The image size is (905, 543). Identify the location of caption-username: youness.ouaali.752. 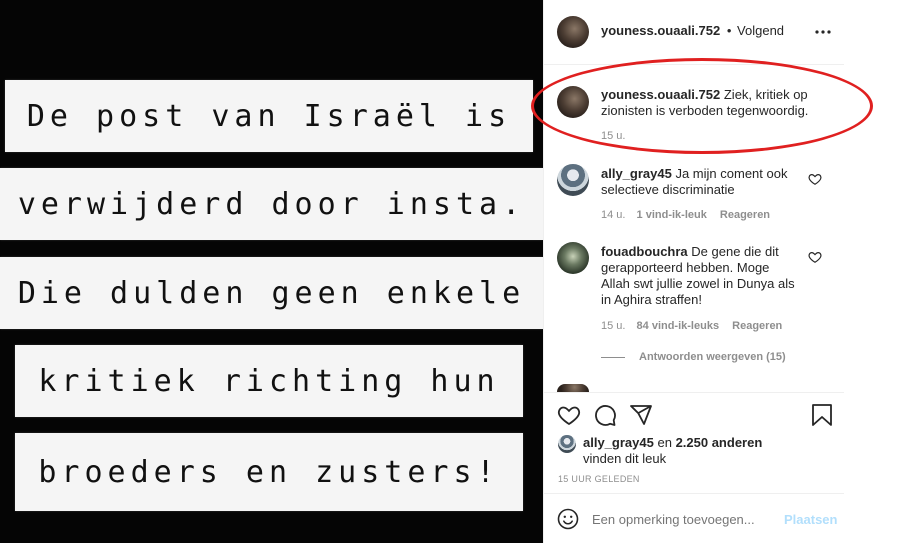
(660, 94).